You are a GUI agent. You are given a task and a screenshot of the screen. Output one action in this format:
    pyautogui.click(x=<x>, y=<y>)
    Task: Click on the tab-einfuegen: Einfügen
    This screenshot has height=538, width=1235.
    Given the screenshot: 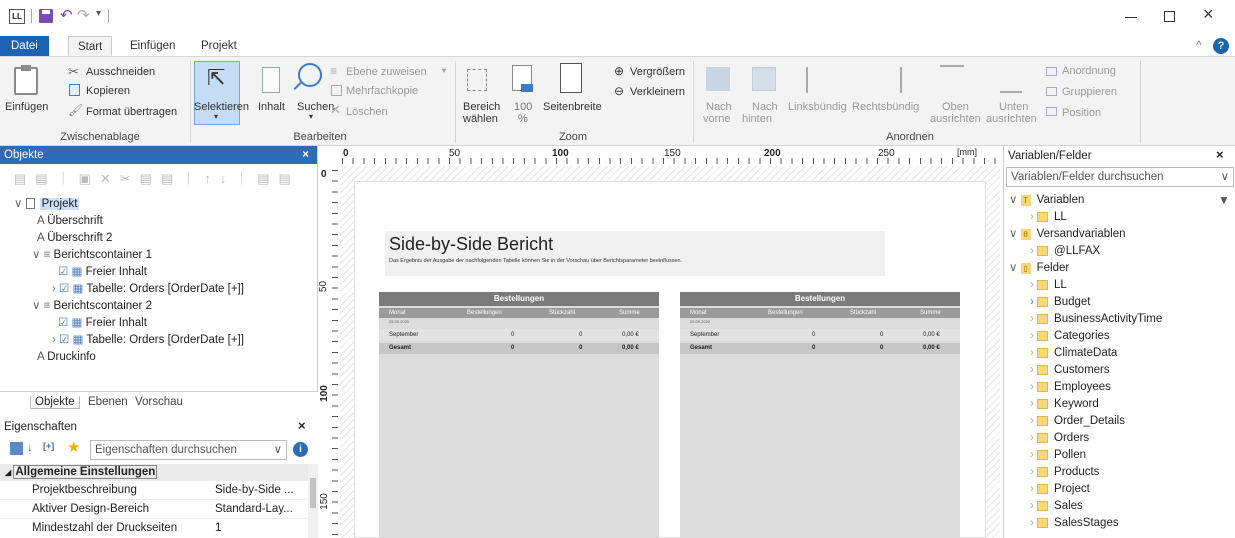 What is the action you would take?
    pyautogui.click(x=152, y=46)
    